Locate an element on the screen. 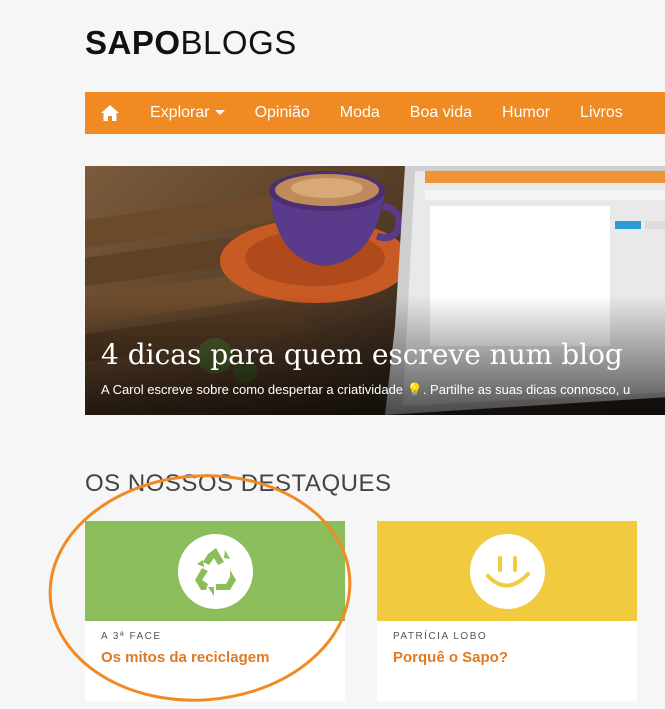 The height and width of the screenshot is (709, 665). hero-title: 4 dicas para quem escreve num blog is located at coordinates (362, 354).